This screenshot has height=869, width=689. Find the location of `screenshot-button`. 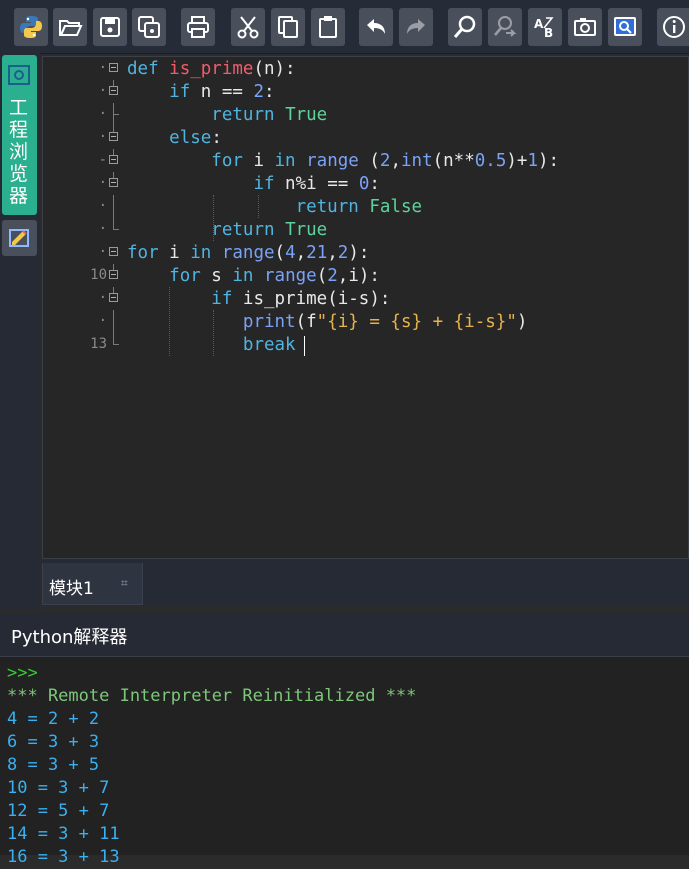

screenshot-button is located at coordinates (585, 27).